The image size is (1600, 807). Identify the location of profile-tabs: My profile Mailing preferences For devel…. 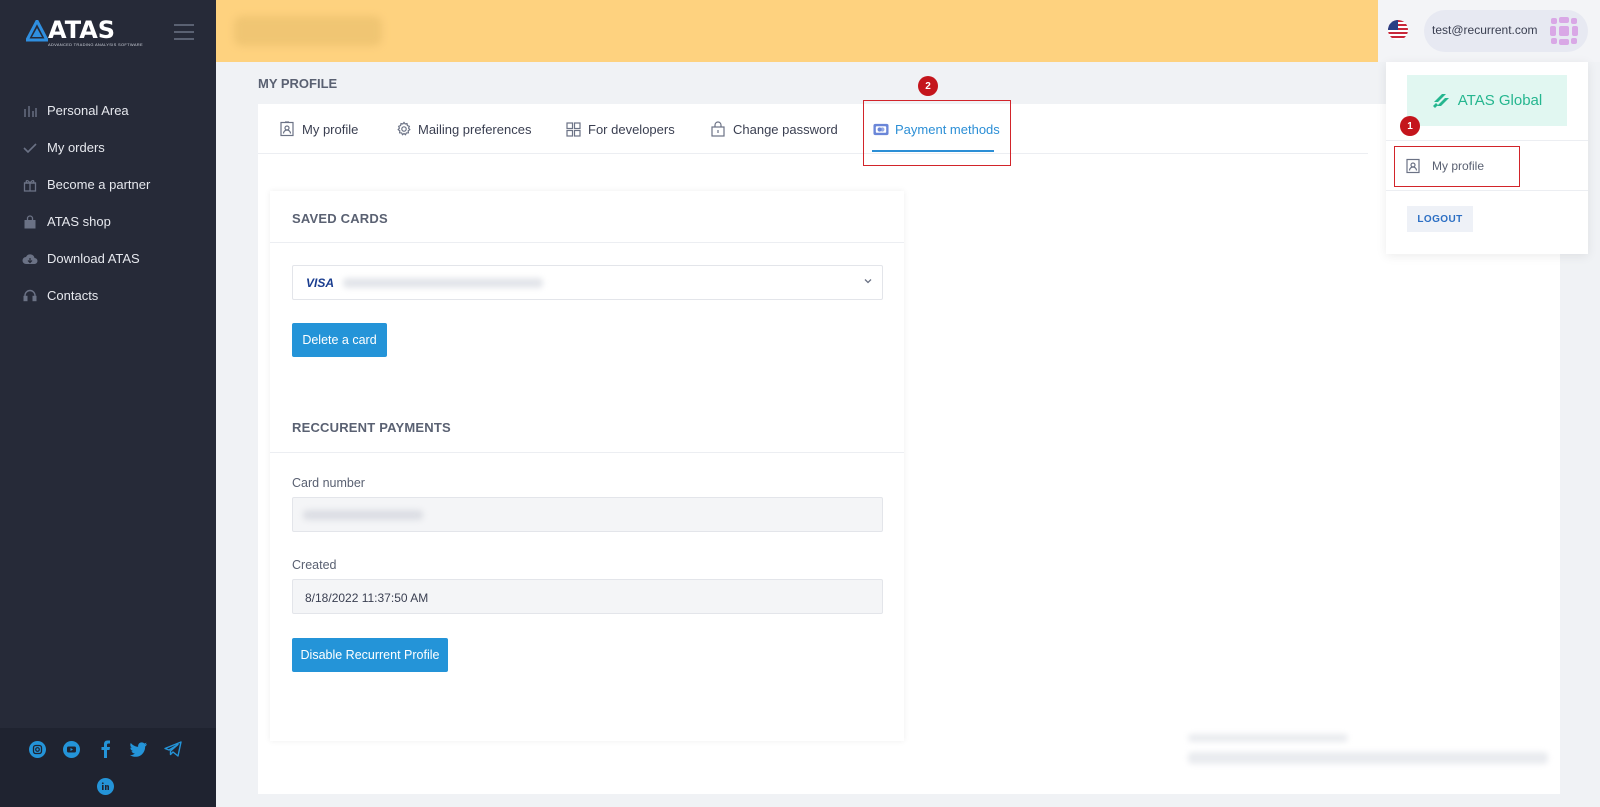
(813, 129).